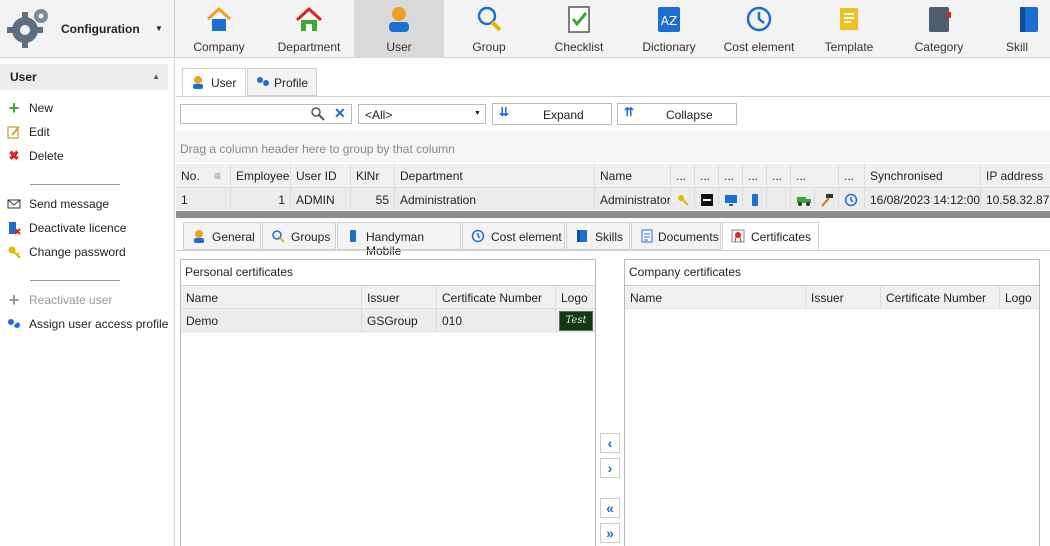 Image resolution: width=1050 pixels, height=546 pixels. Describe the element at coordinates (1029, 19) in the screenshot. I see `skill-icon` at that location.